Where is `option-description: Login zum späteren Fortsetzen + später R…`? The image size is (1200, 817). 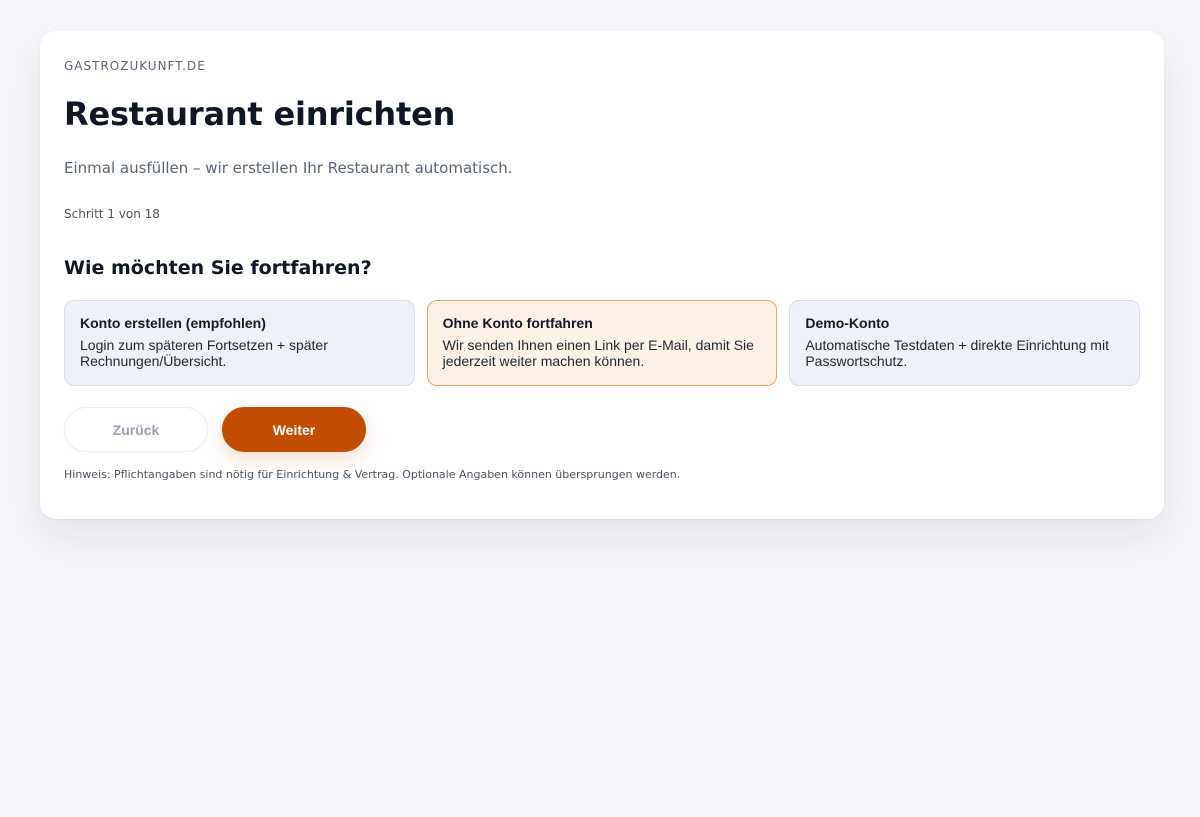 option-description: Login zum späteren Fortsetzen + später R… is located at coordinates (204, 353).